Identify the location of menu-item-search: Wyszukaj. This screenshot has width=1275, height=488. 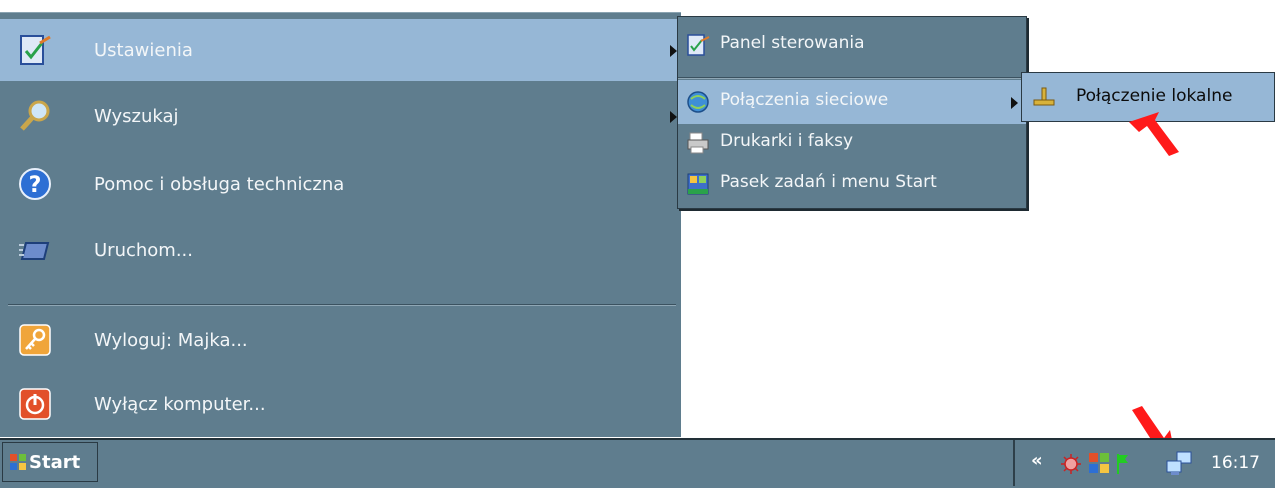
(340, 116).